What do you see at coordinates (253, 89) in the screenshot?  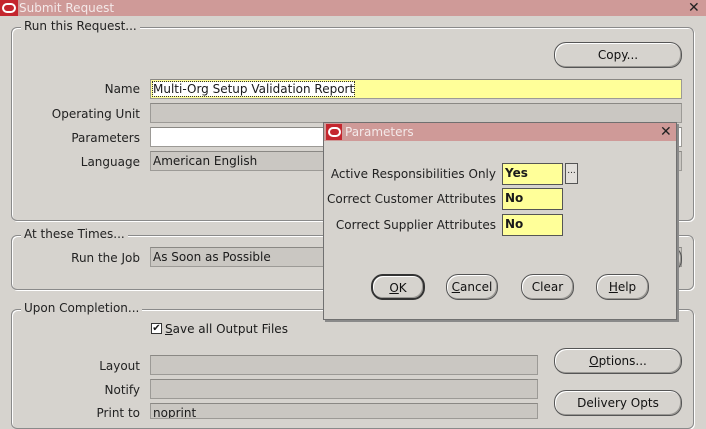 I see `name-value: Multi-Org Setup Validation Report` at bounding box center [253, 89].